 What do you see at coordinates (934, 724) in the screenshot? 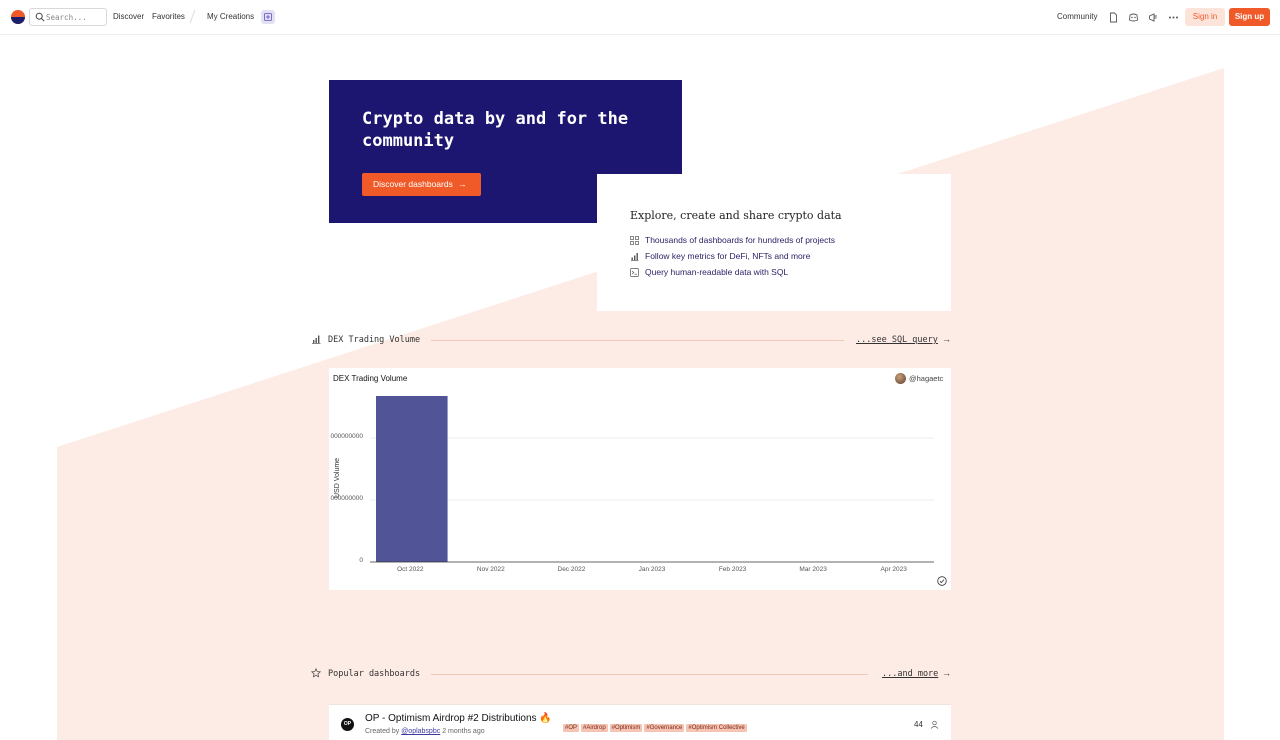
I see `user-icon` at bounding box center [934, 724].